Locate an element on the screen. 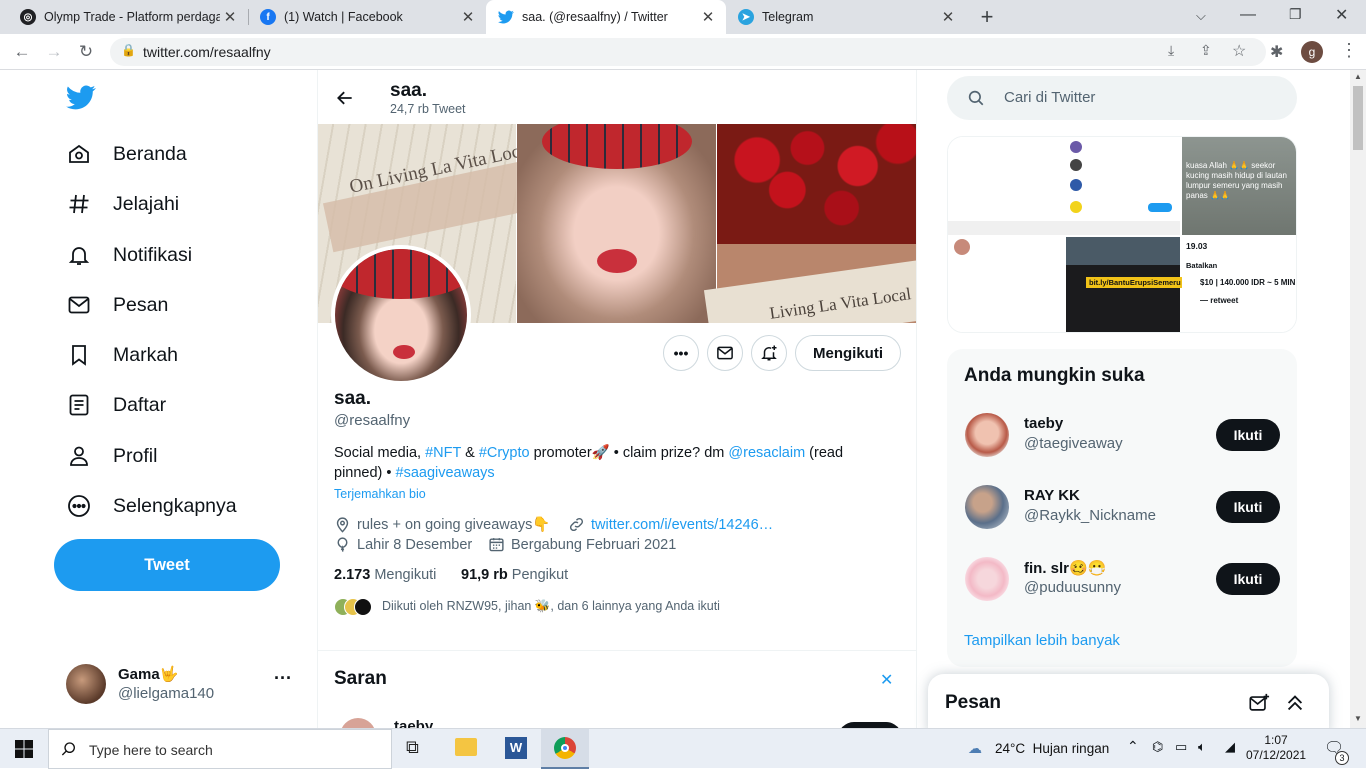 This screenshot has width=1366, height=769. tray-meet-icon: ⌬ is located at coordinates (1157, 747).